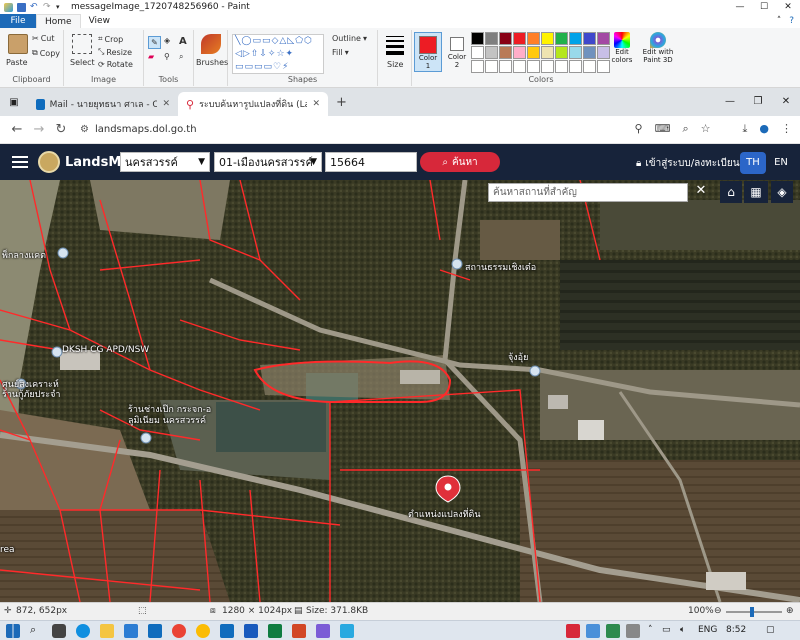 This screenshot has width=800, height=640. Describe the element at coordinates (756, 192) in the screenshot. I see `grid-icon: ▦` at that location.